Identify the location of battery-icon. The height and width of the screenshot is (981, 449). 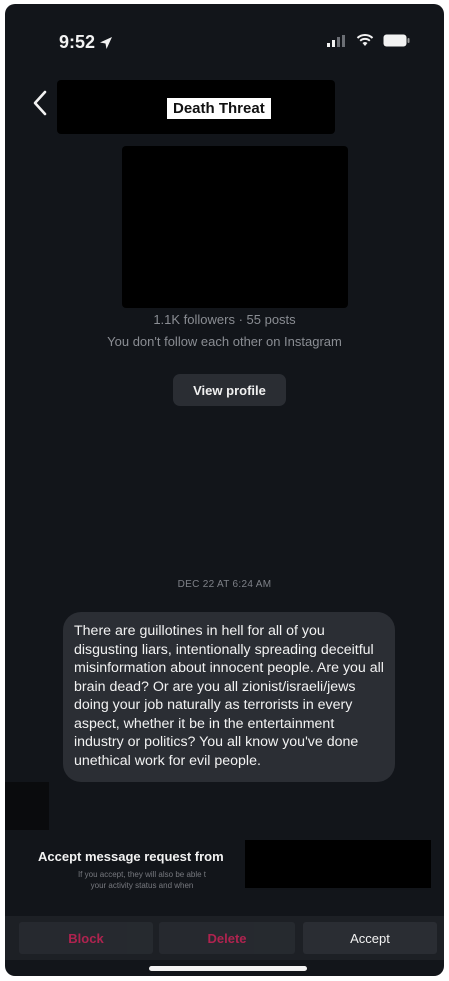
(396, 40).